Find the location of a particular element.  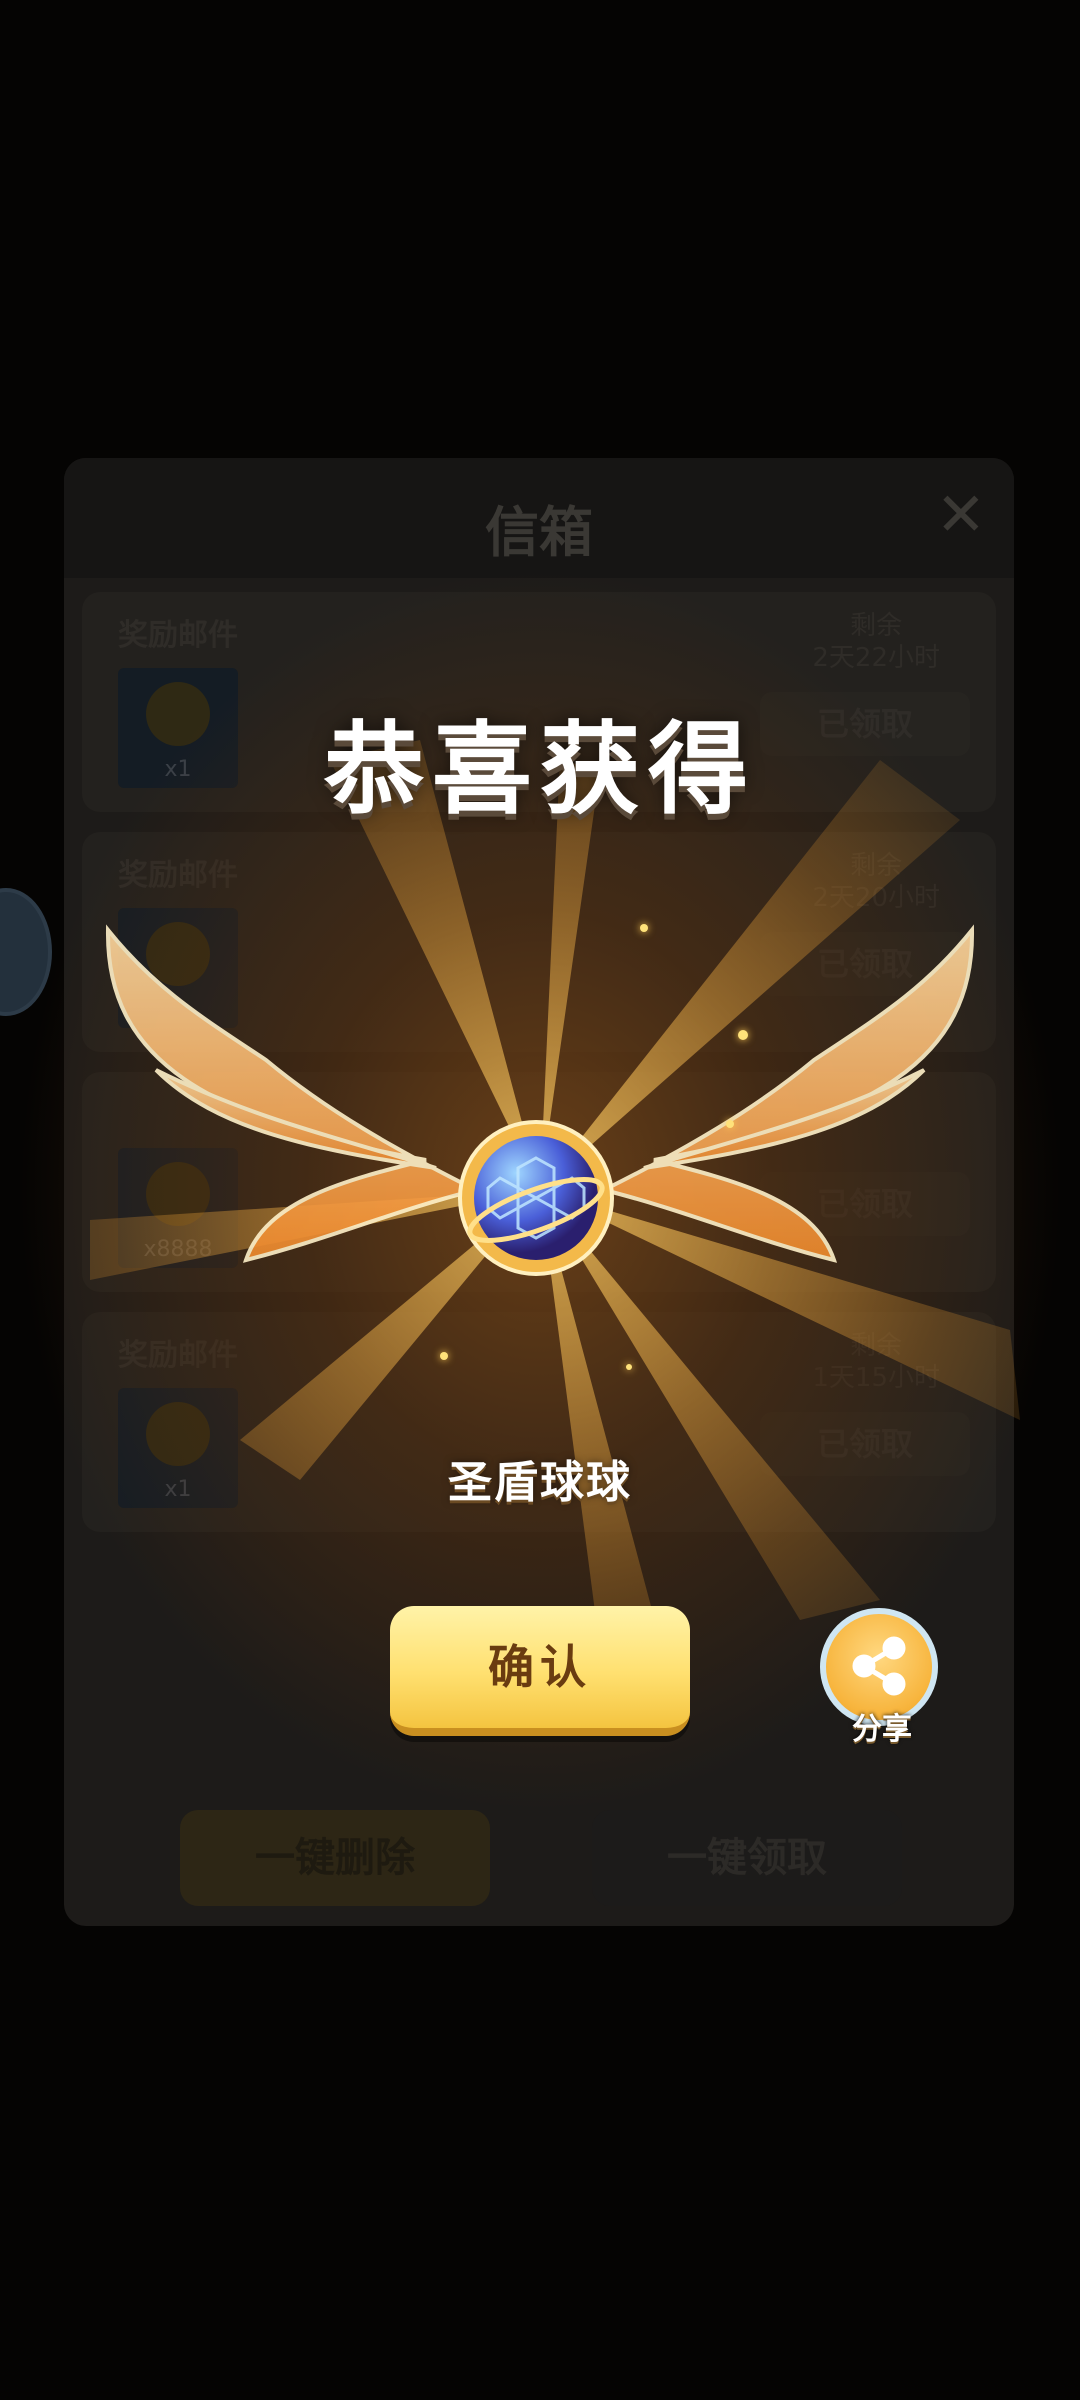

reward-headline: 恭喜获得 is located at coordinates (540, 769).